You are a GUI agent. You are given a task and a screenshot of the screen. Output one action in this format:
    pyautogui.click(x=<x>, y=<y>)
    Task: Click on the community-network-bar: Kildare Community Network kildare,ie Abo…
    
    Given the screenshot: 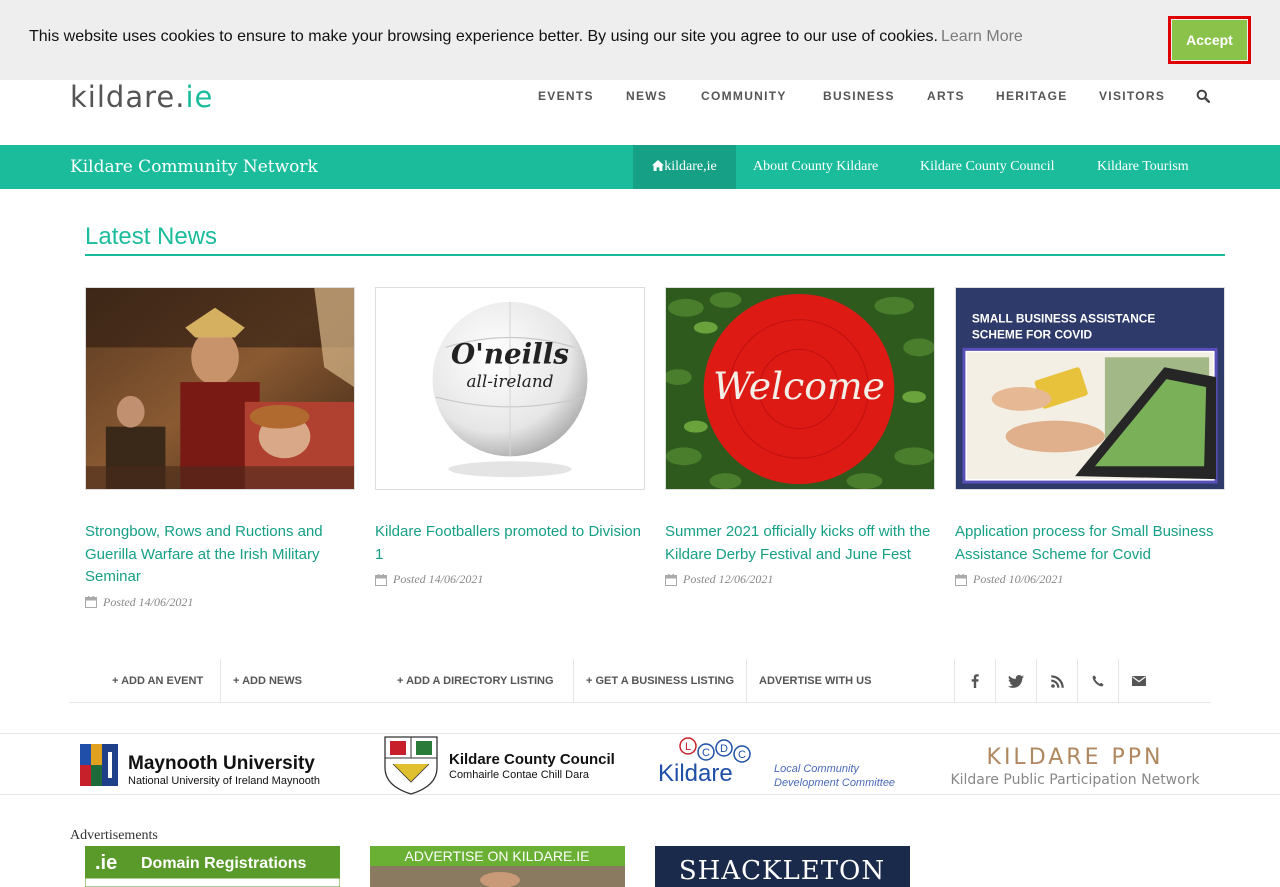 What is the action you would take?
    pyautogui.click(x=640, y=167)
    